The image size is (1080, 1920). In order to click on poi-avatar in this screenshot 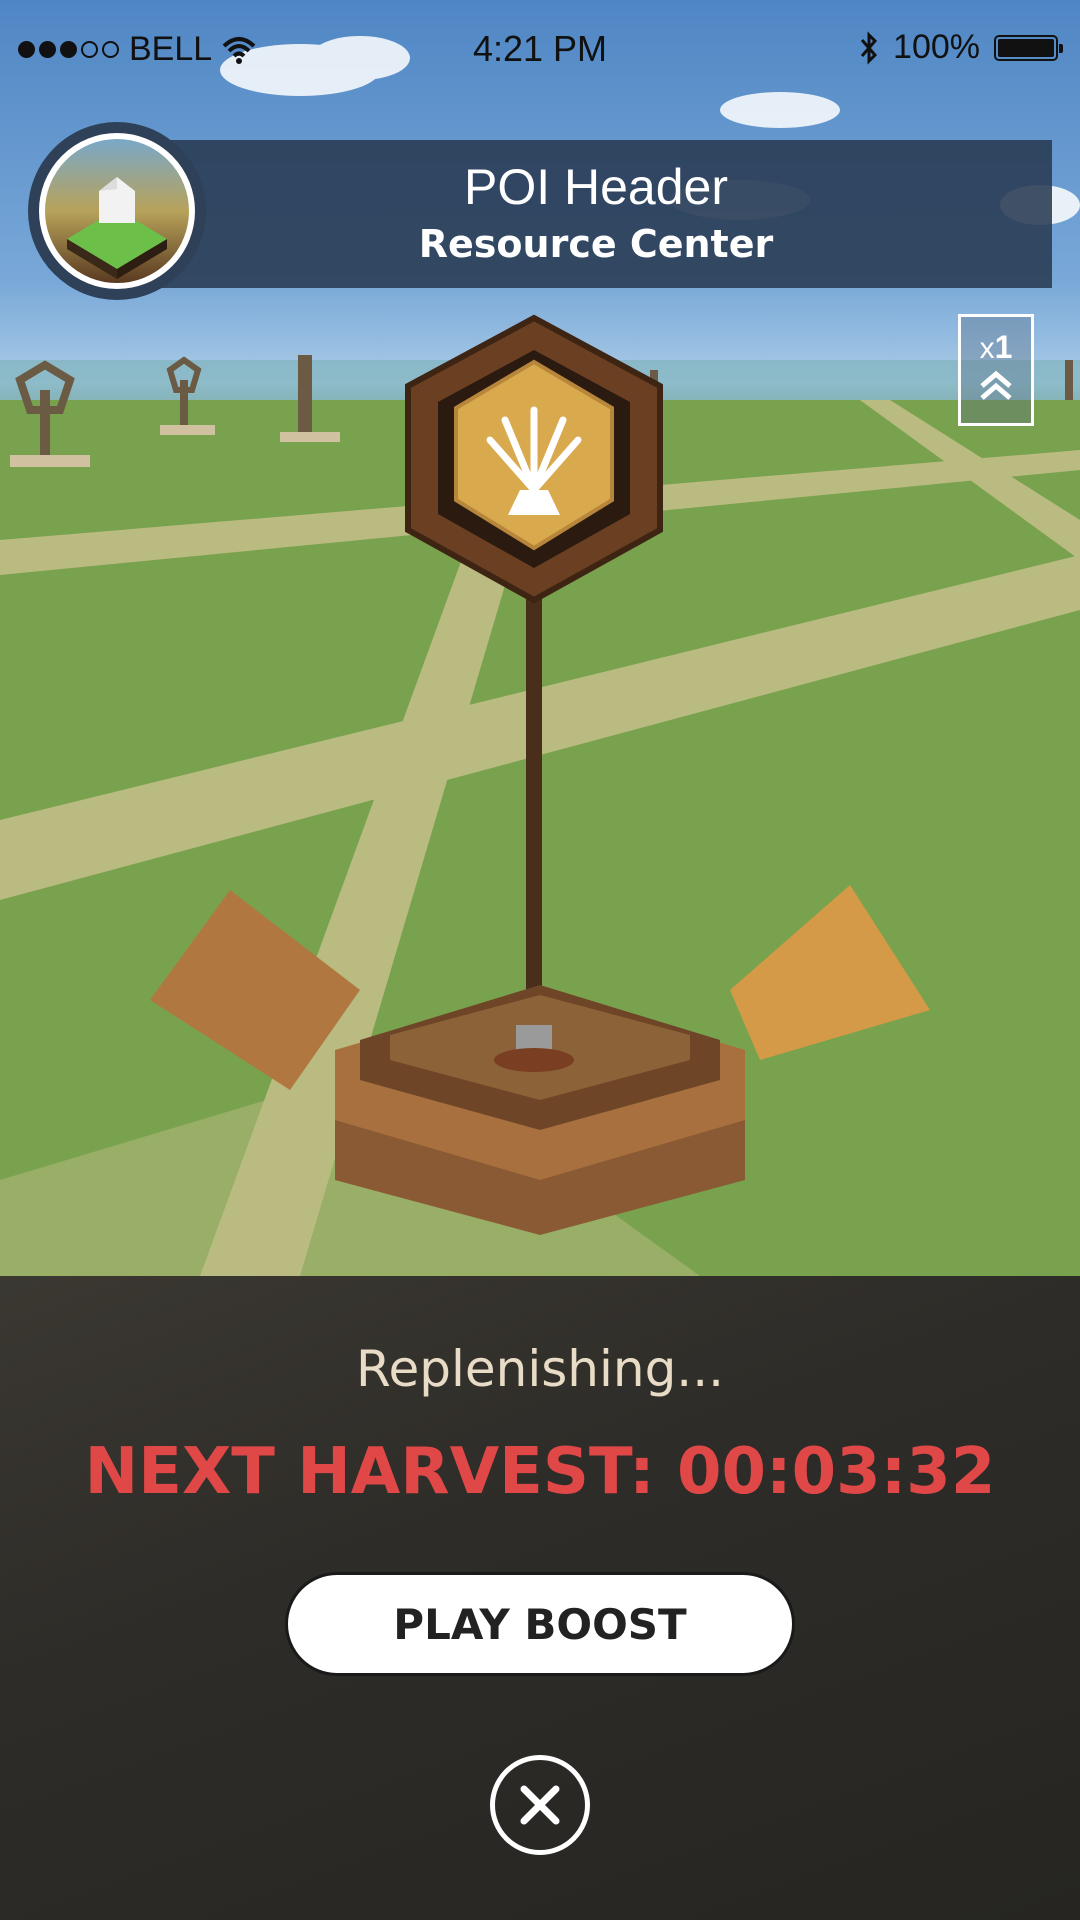, I will do `click(117, 211)`.